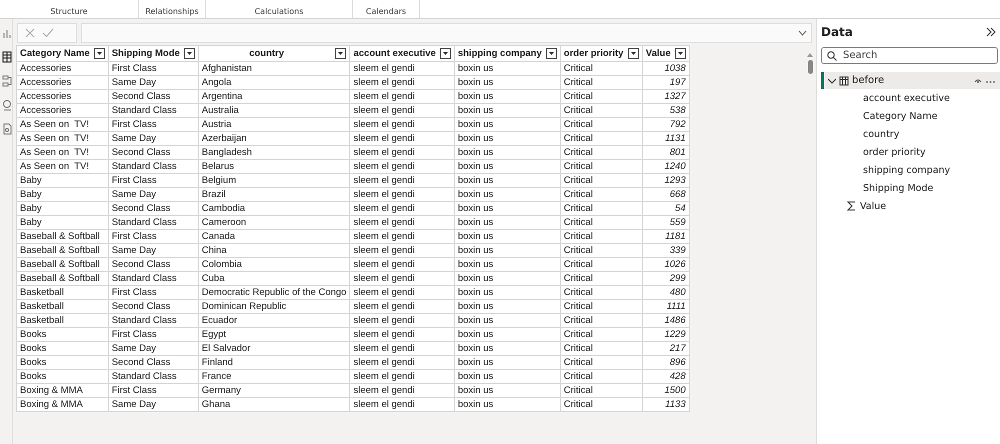  What do you see at coordinates (7, 33) in the screenshot?
I see `bar-chart-icon` at bounding box center [7, 33].